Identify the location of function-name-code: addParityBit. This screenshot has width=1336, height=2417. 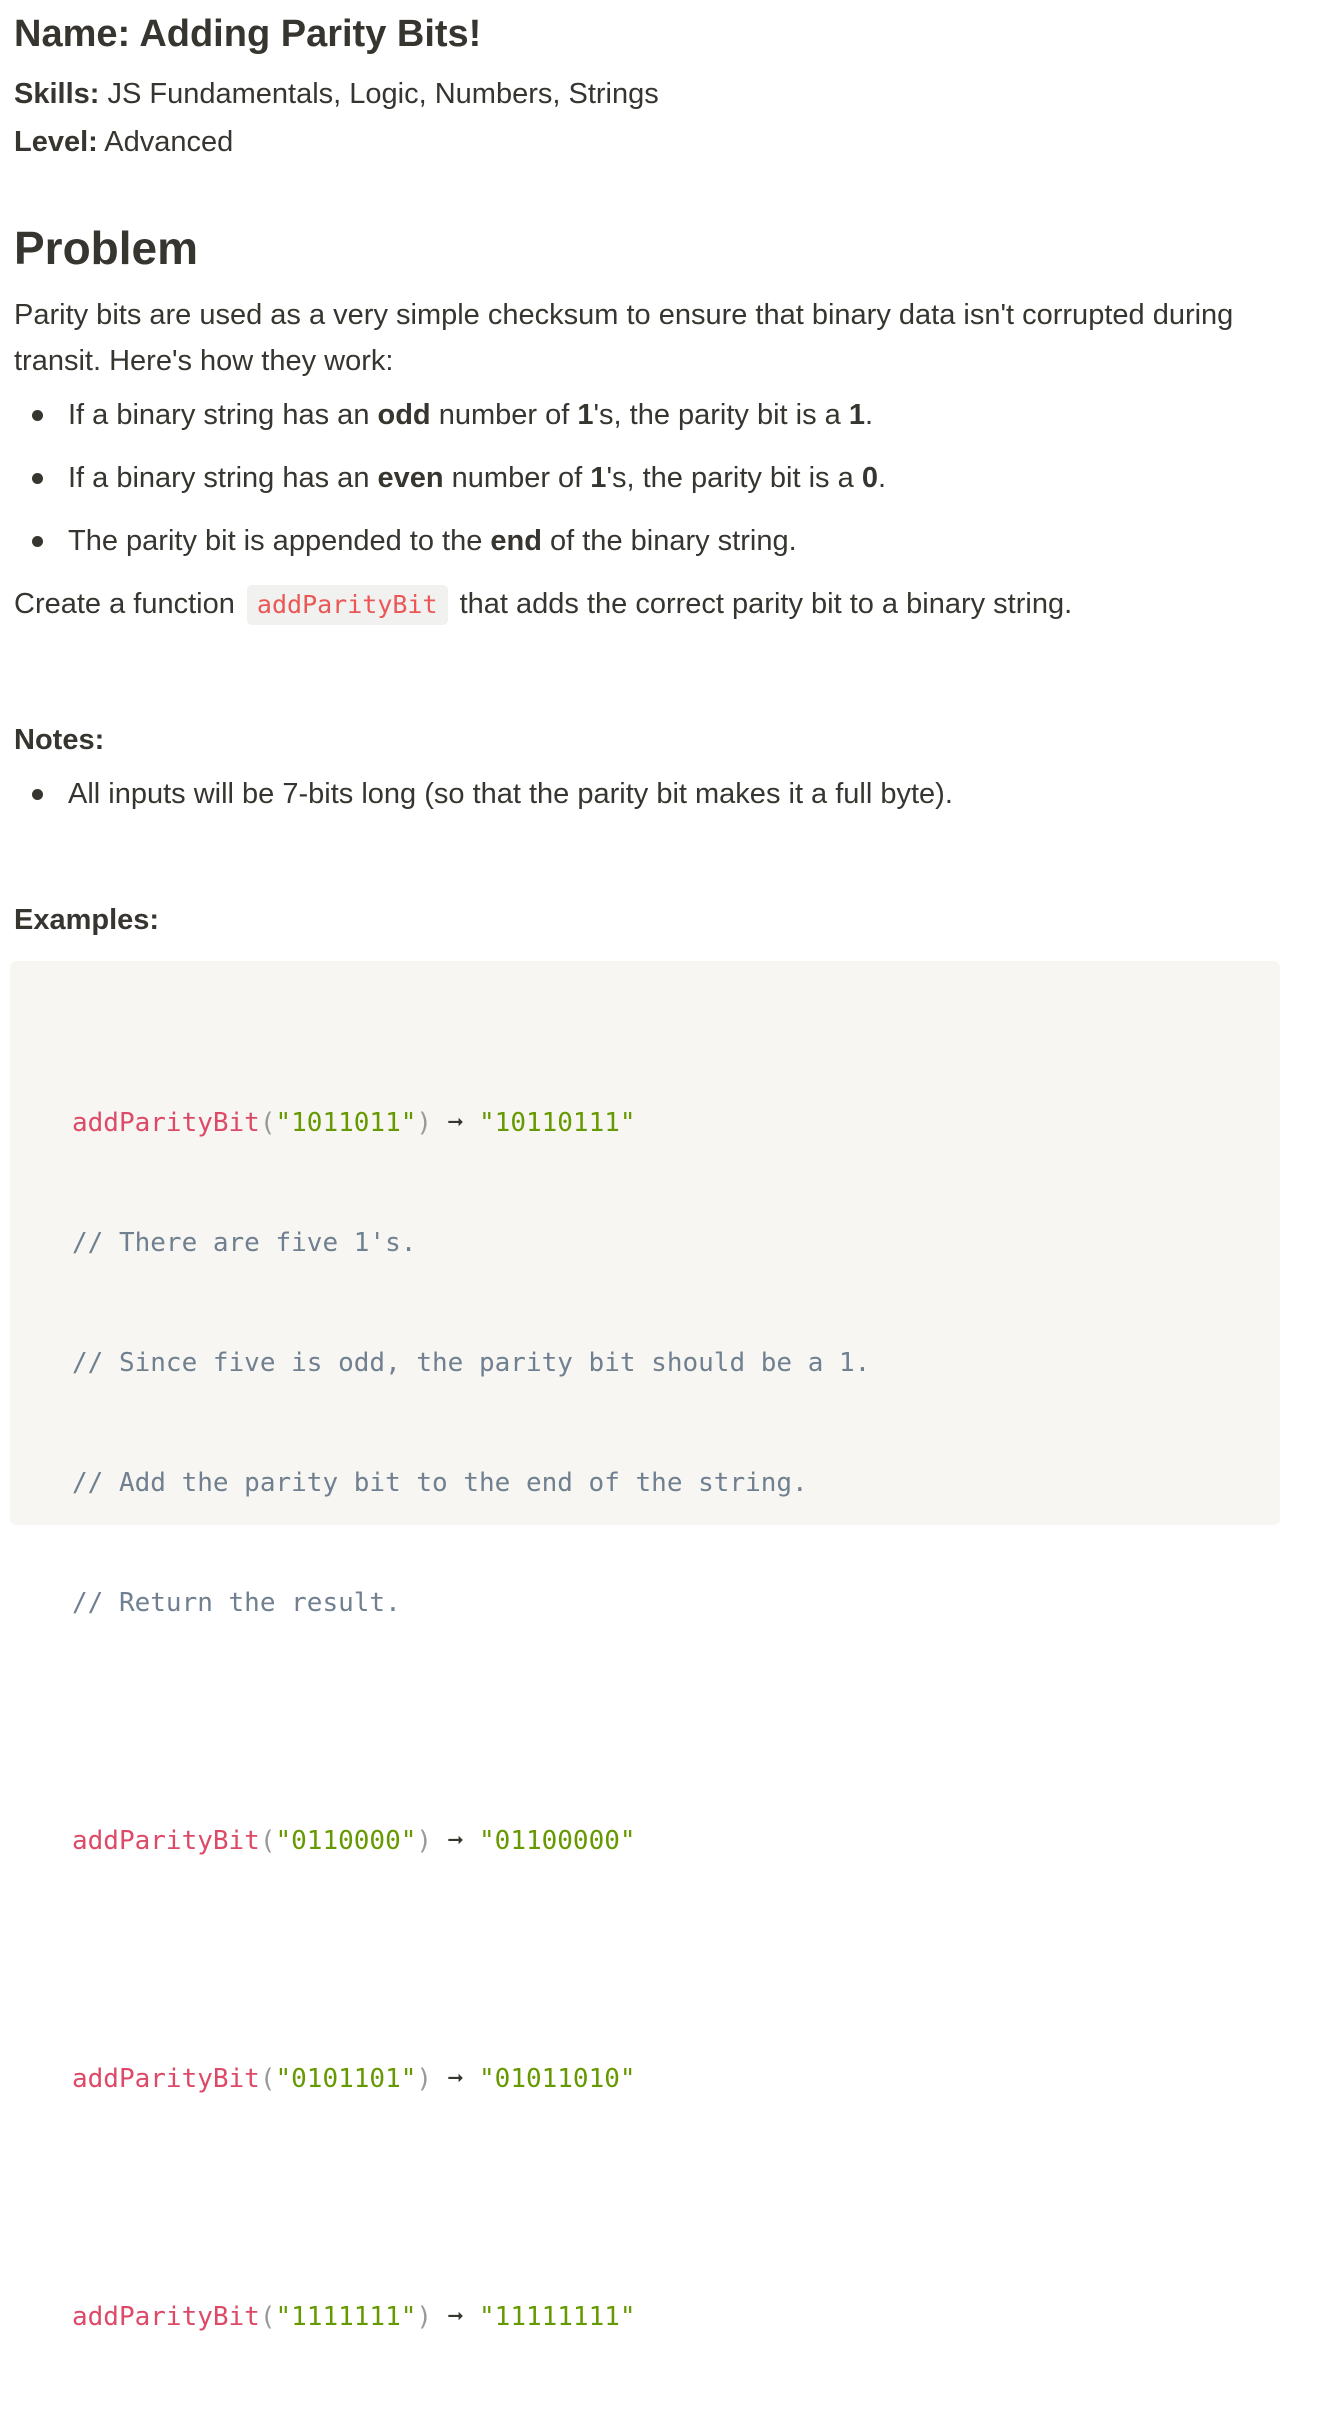
(347, 605).